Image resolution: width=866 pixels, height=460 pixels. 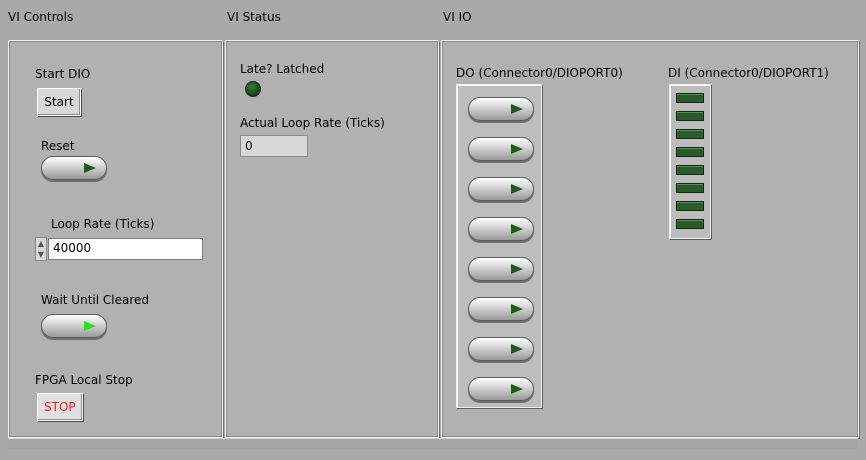 I want to click on start-dio-label: Start DIO, so click(x=63, y=74).